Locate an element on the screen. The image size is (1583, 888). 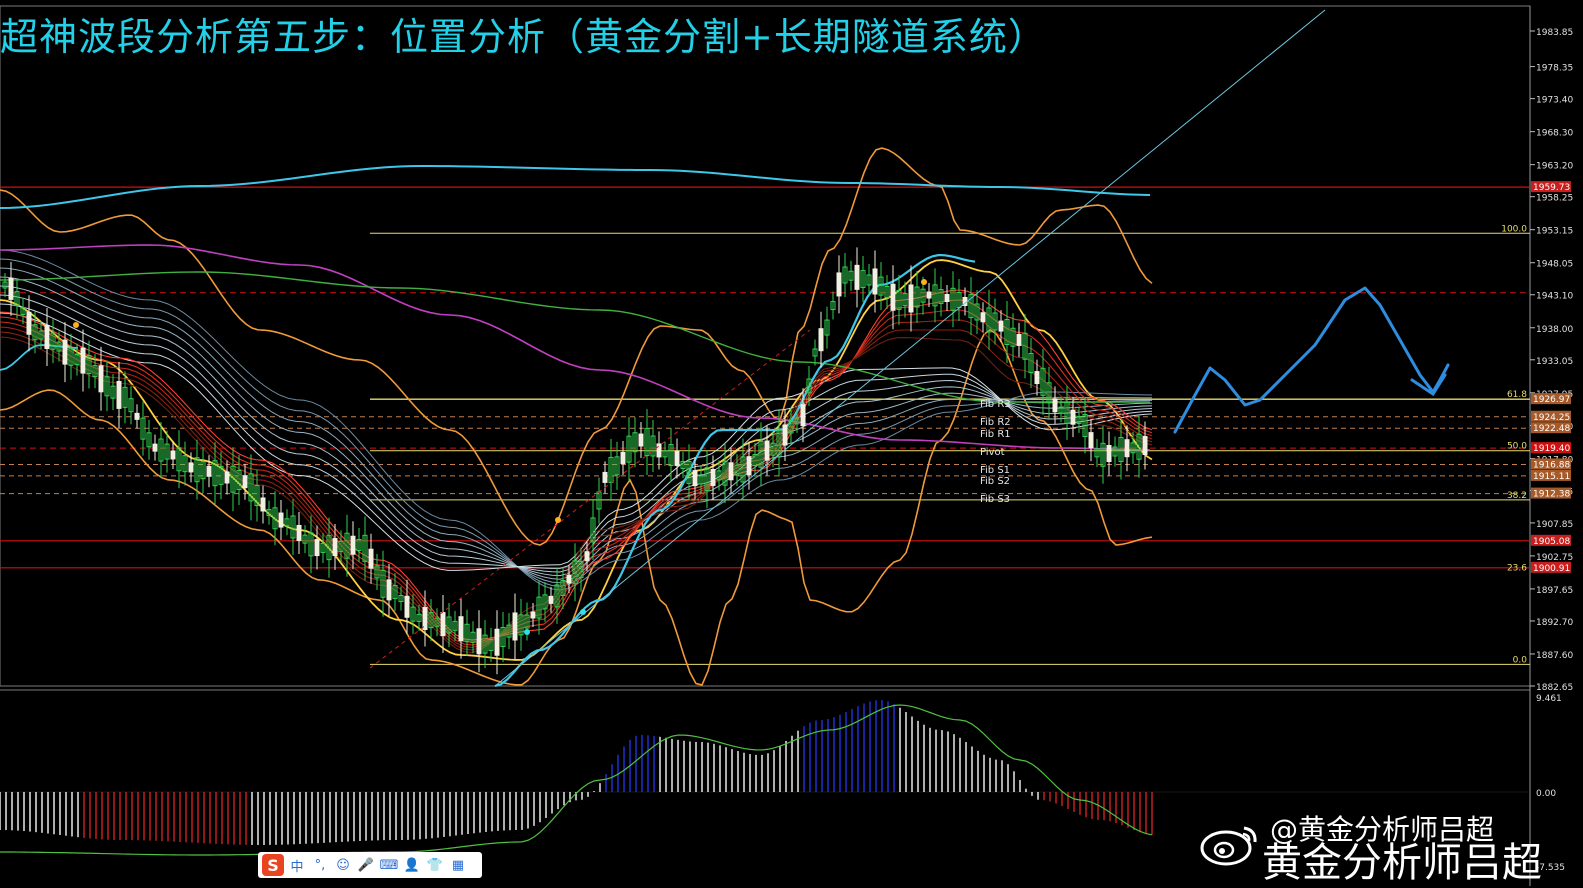
price-tick-label: 1933.05 is located at coordinates (1554, 362).